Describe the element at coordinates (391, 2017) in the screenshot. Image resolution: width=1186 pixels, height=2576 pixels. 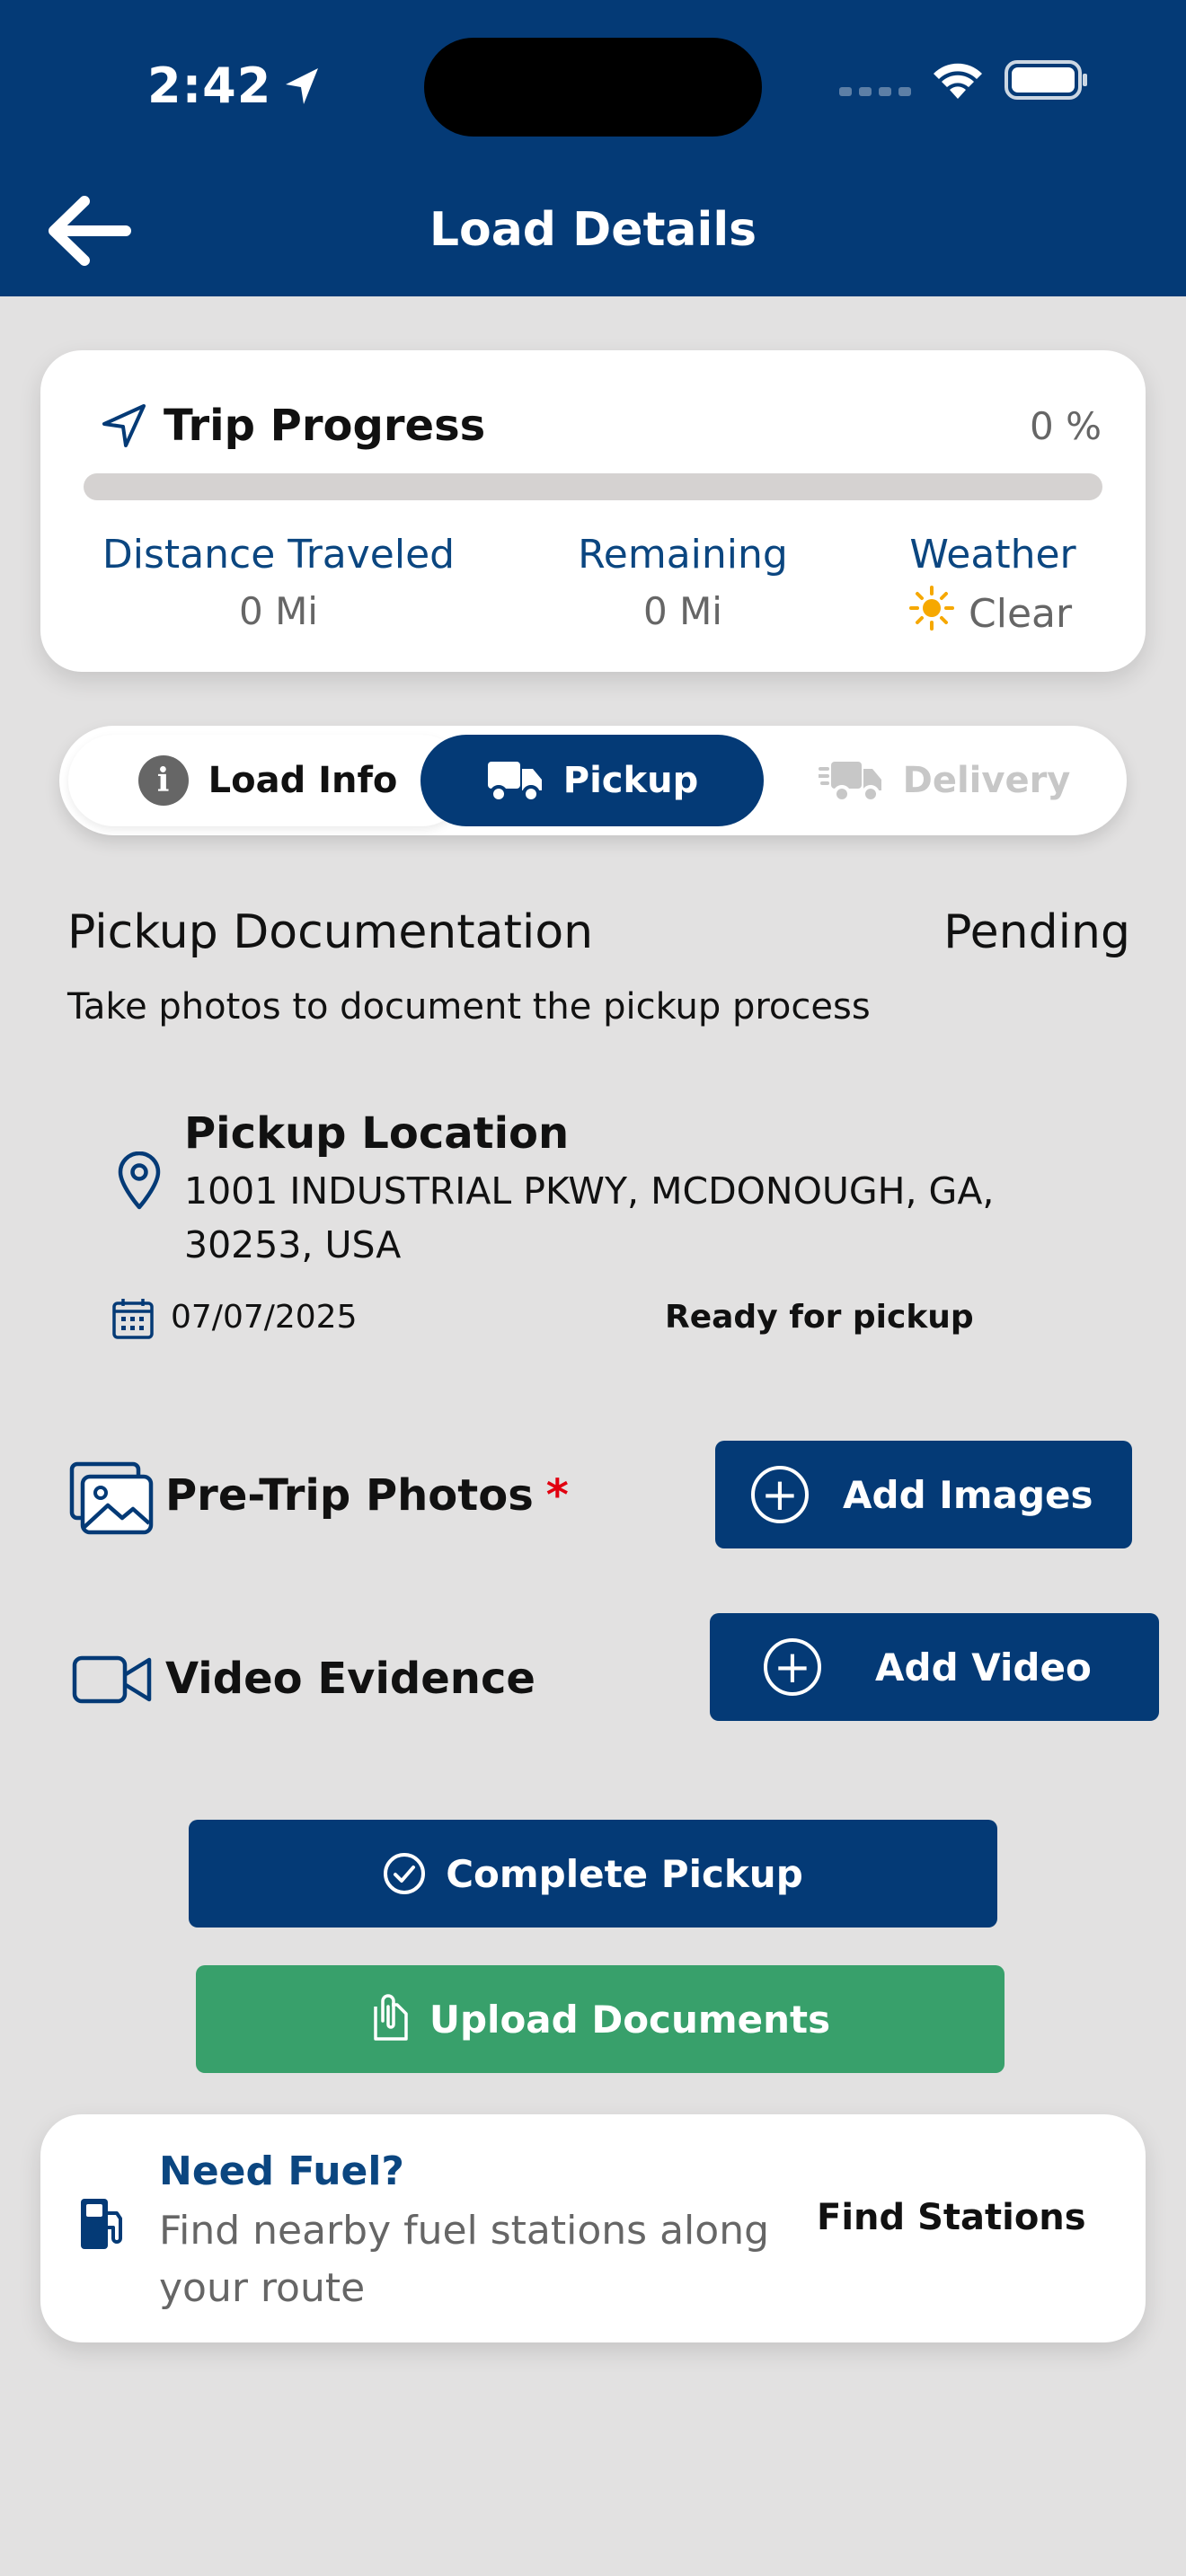
I see `paperclip-document-icon` at that location.